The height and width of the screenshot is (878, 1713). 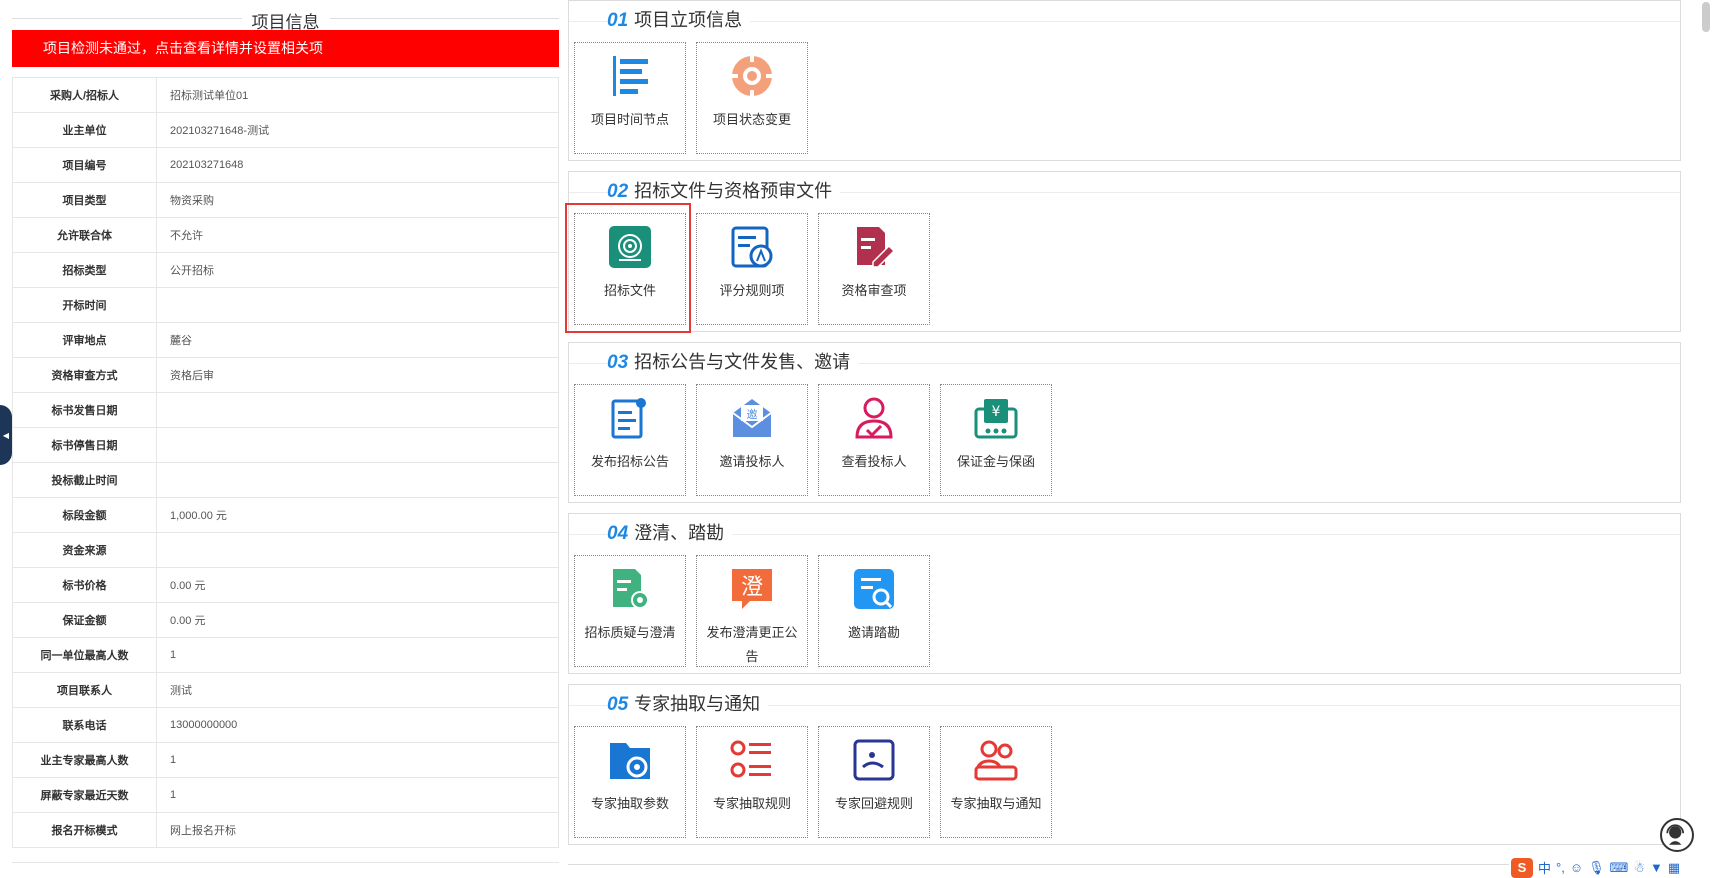 I want to click on section-05: 05 专家抽取与通知 专家抽取参数 专家抽取规则 专家回避规则 专家抽取与通知, so click(x=1124, y=764).